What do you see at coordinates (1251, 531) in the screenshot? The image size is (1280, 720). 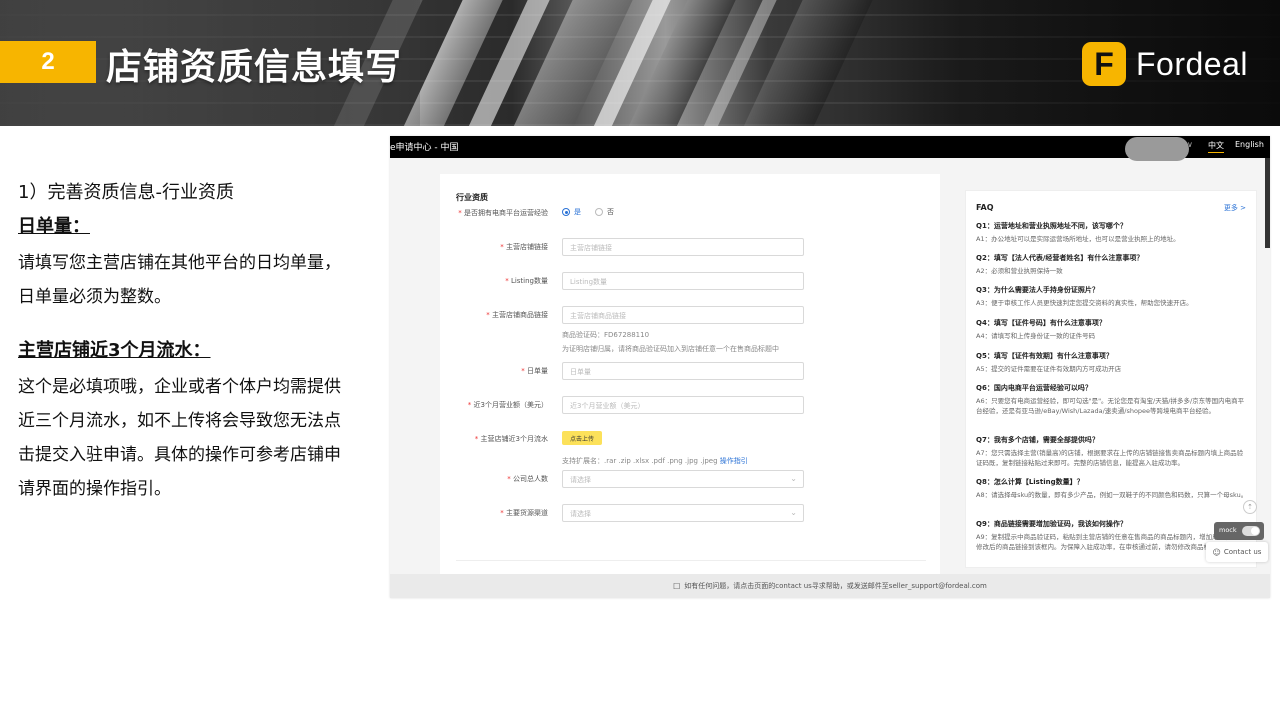 I see `toggle-switch` at bounding box center [1251, 531].